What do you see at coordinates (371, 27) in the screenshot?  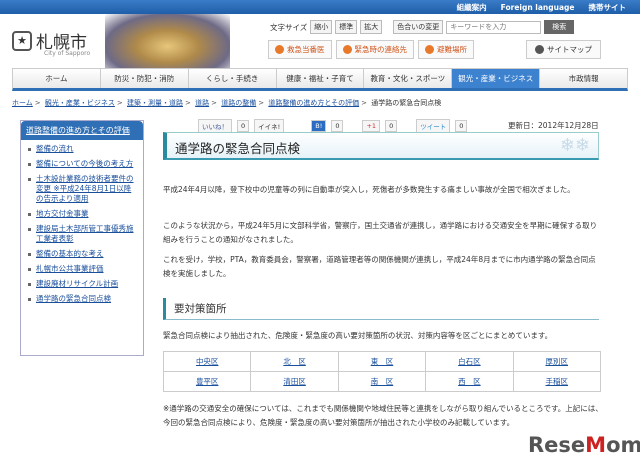 I see `font-large-button: 拡大` at bounding box center [371, 27].